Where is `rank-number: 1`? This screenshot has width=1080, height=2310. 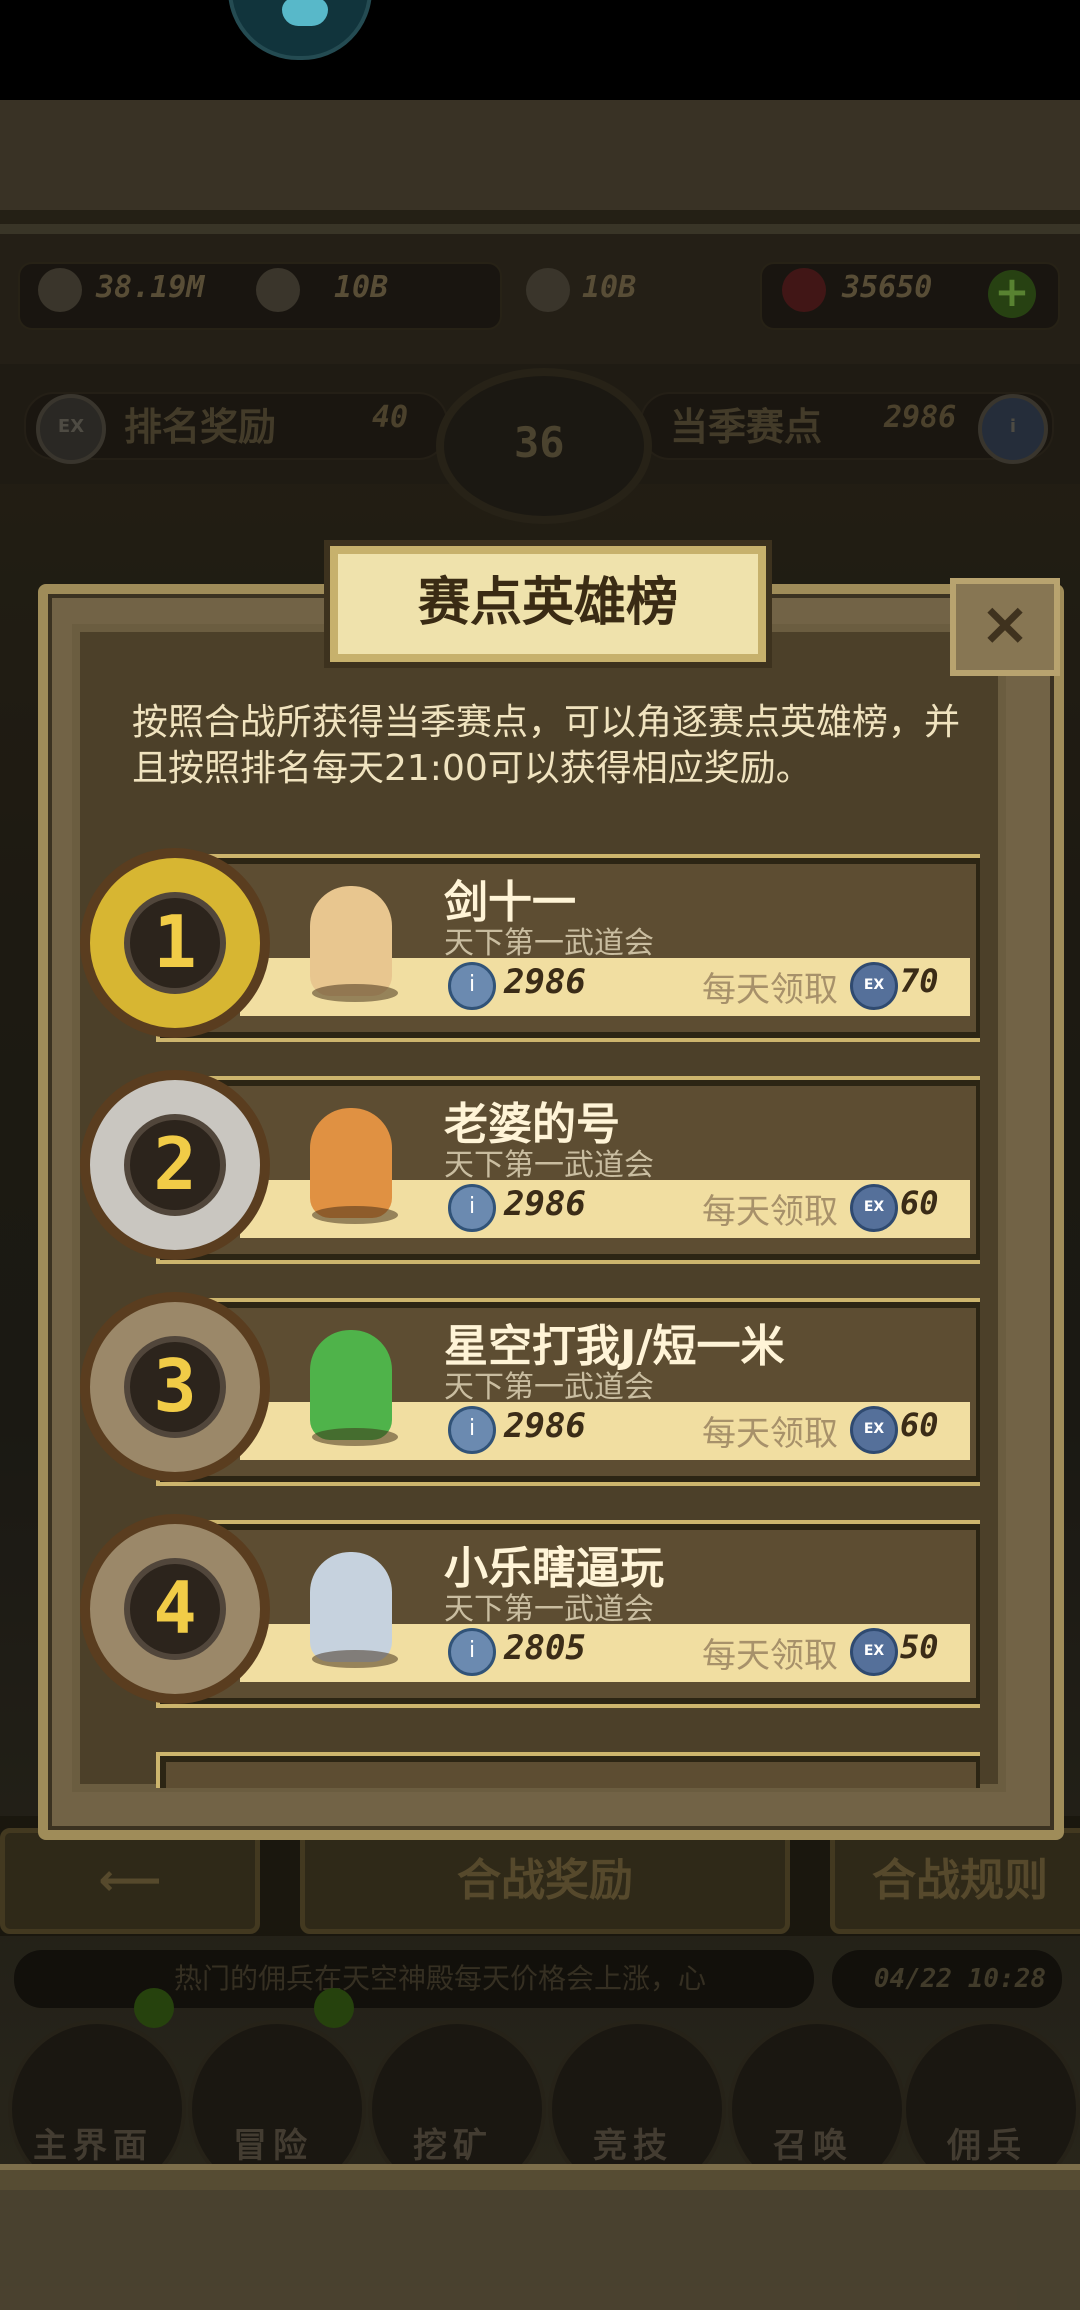 rank-number: 1 is located at coordinates (175, 943).